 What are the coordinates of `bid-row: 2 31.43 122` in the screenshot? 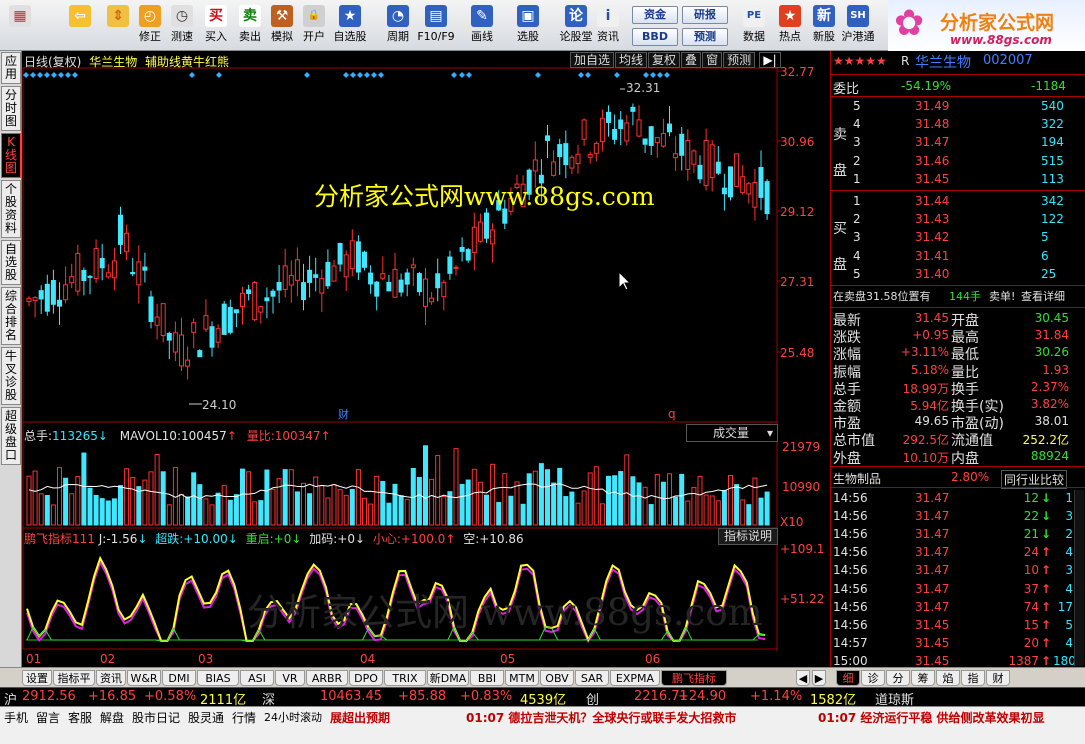 It's located at (956, 220).